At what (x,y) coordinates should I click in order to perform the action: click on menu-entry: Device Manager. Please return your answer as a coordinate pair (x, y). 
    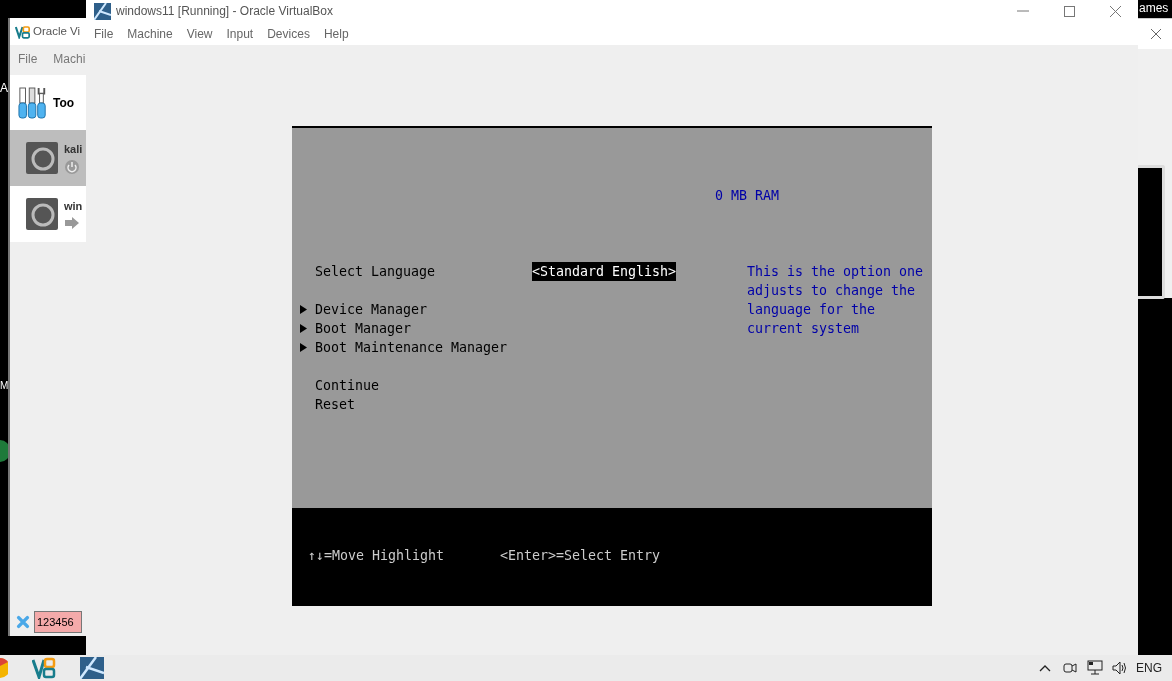
    Looking at the image, I should click on (371, 309).